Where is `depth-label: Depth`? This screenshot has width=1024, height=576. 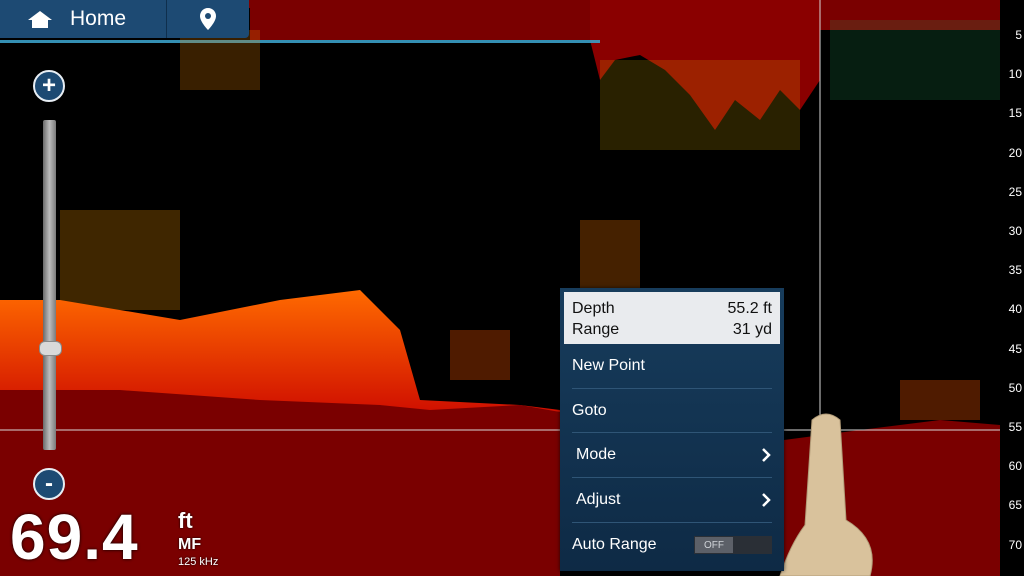
depth-label: Depth is located at coordinates (593, 308).